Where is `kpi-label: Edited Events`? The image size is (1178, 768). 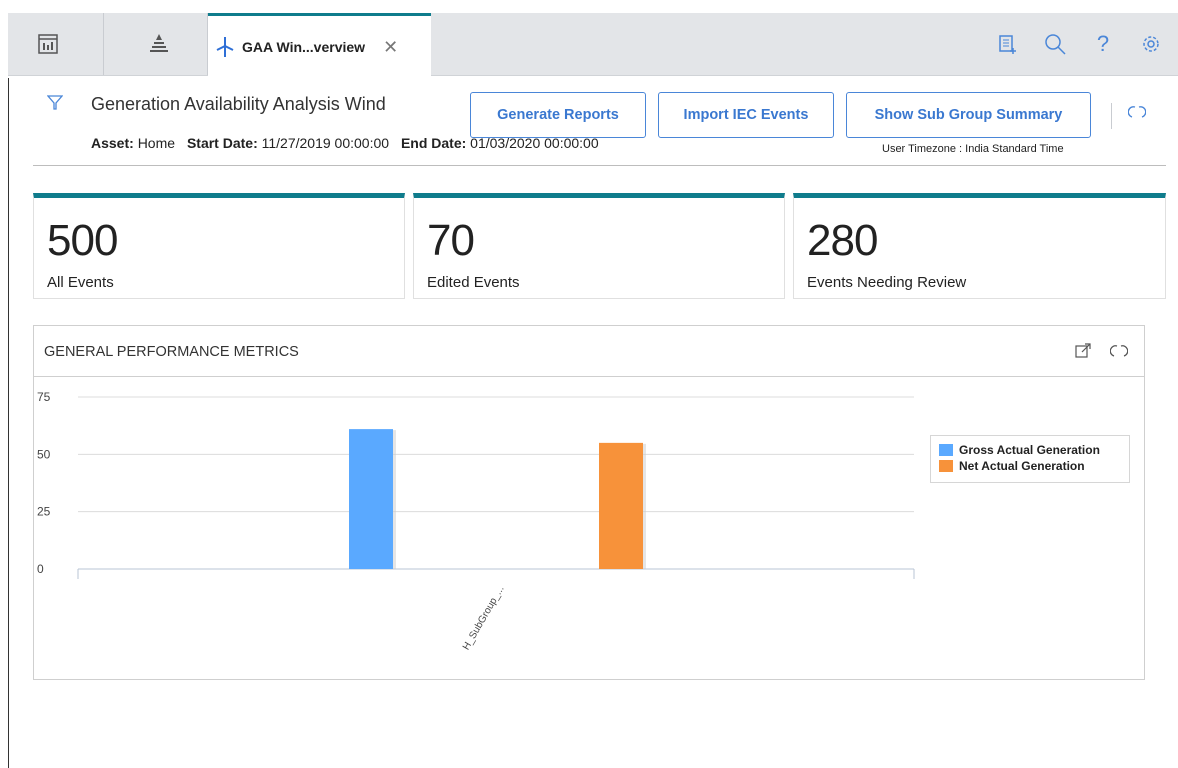 kpi-label: Edited Events is located at coordinates (473, 282).